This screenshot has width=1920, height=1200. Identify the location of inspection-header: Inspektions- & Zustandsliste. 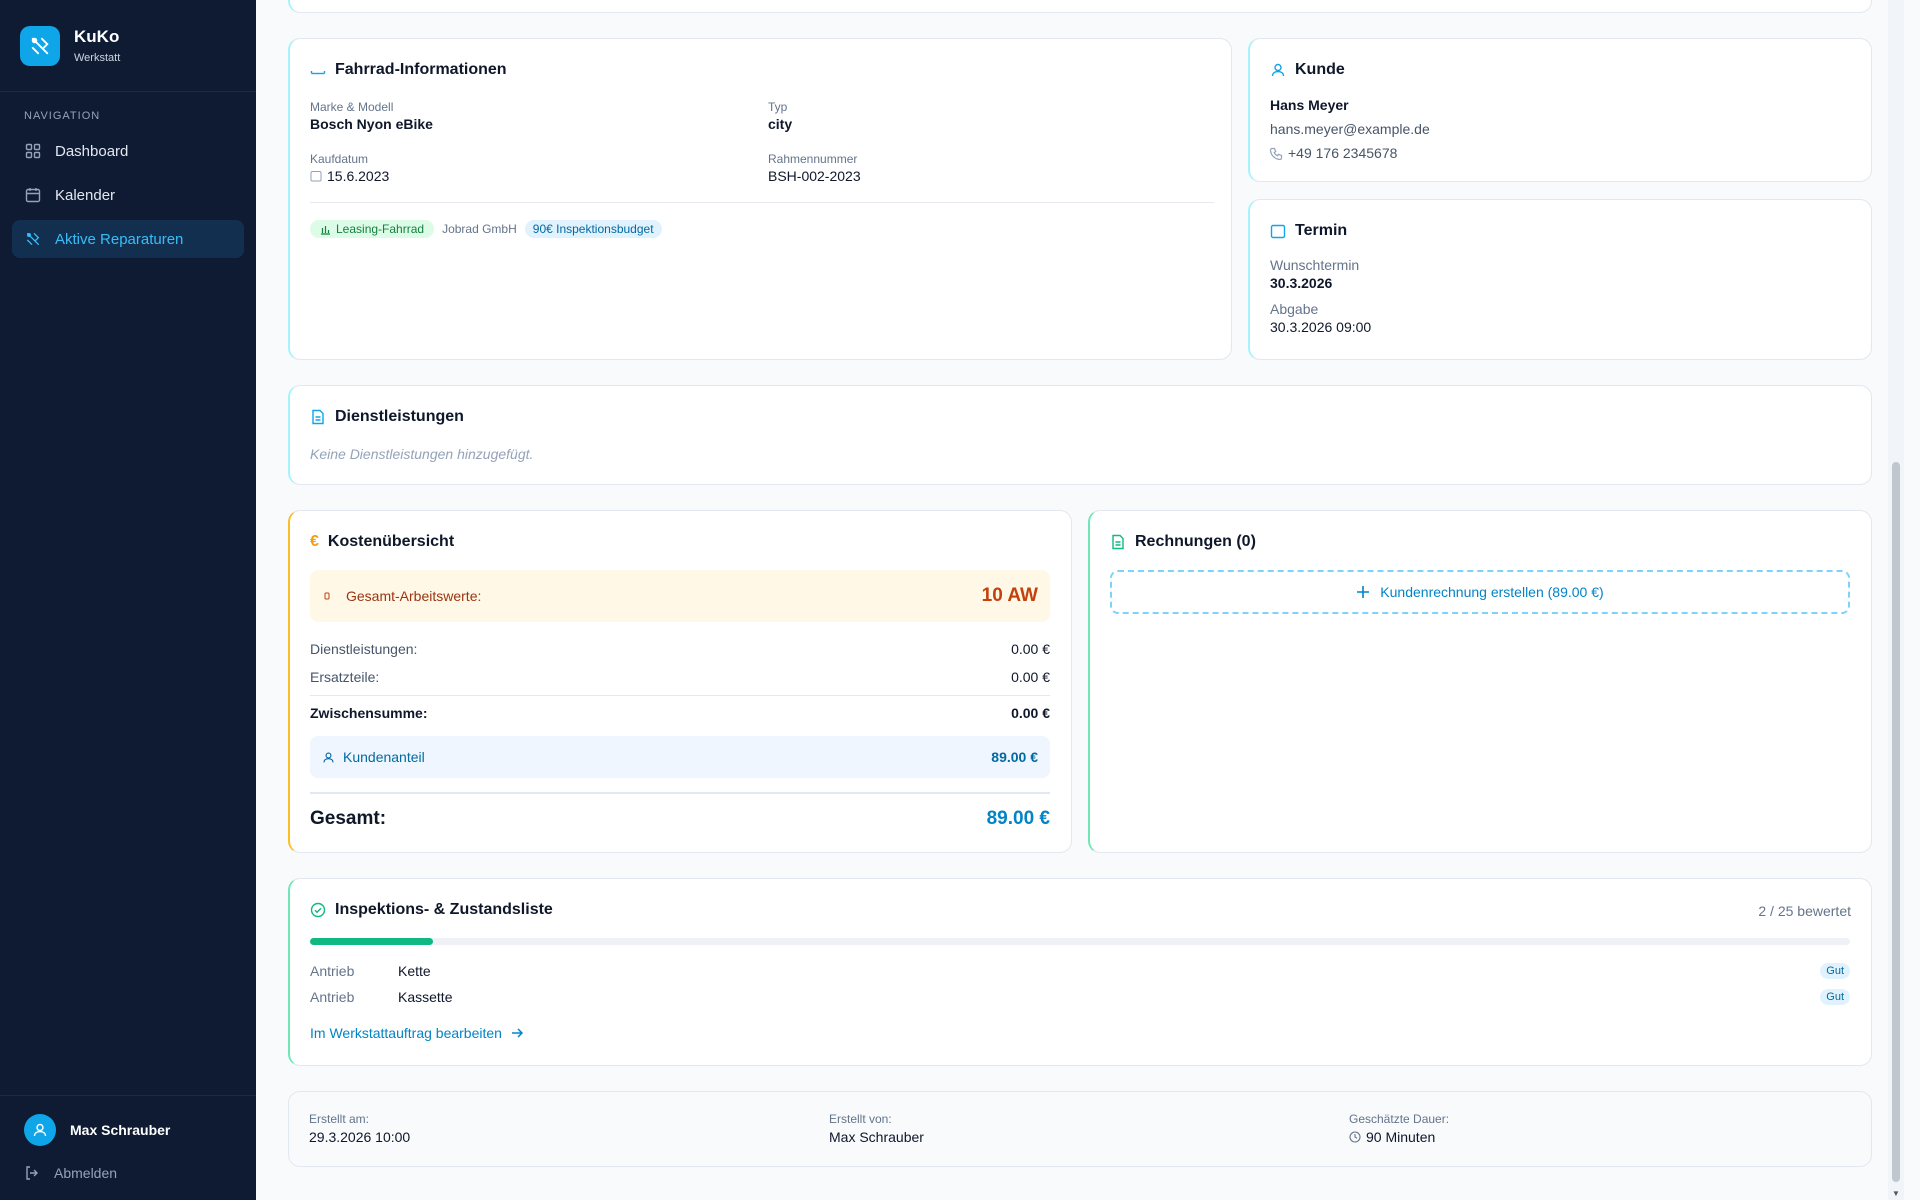
(431, 910).